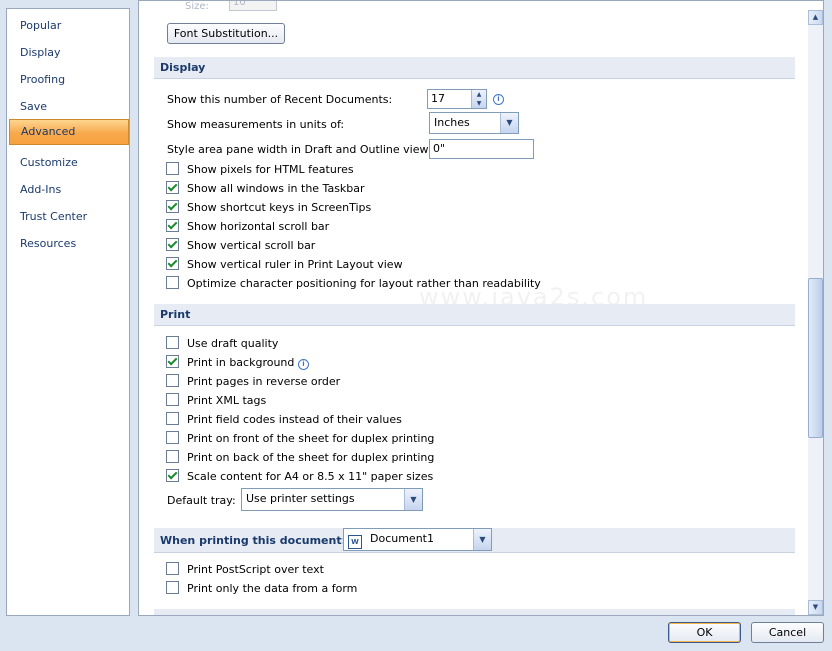 This screenshot has width=832, height=651. Describe the element at coordinates (704, 632) in the screenshot. I see `ok-button: OK` at that location.